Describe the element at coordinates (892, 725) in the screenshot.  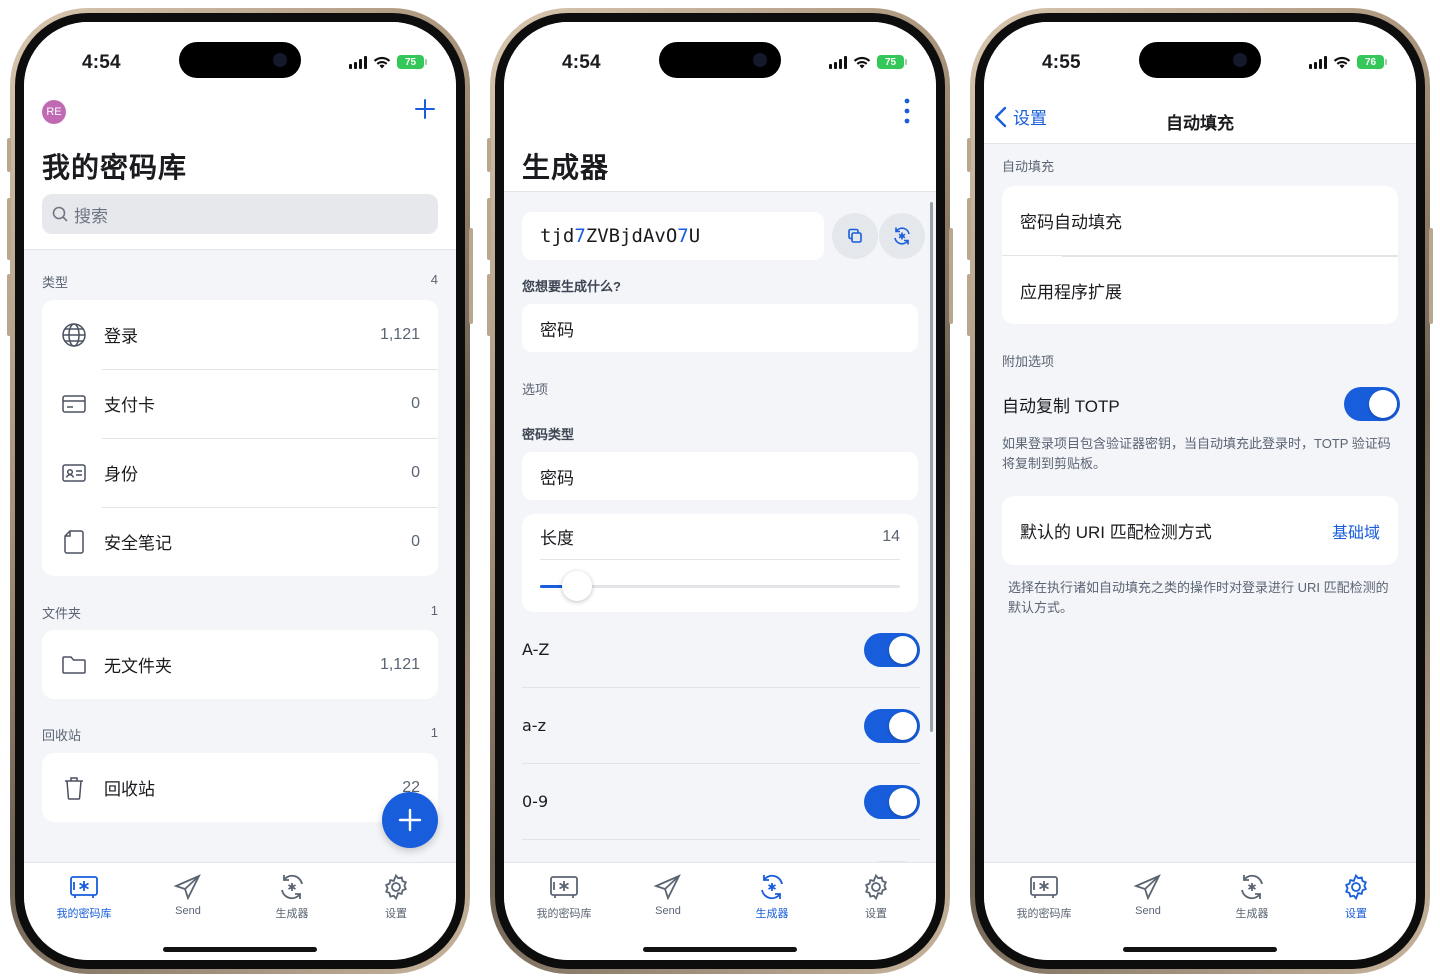
I see `lowercase-toggle` at that location.